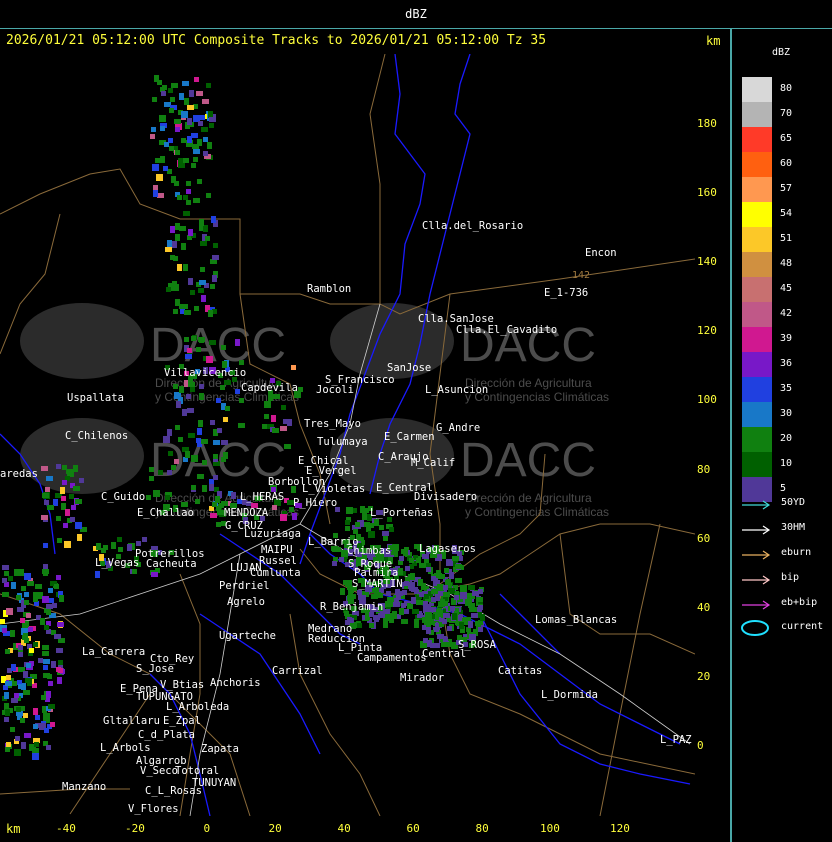  What do you see at coordinates (246, 513) in the screenshot?
I see `city-label: MENDOZA` at bounding box center [246, 513].